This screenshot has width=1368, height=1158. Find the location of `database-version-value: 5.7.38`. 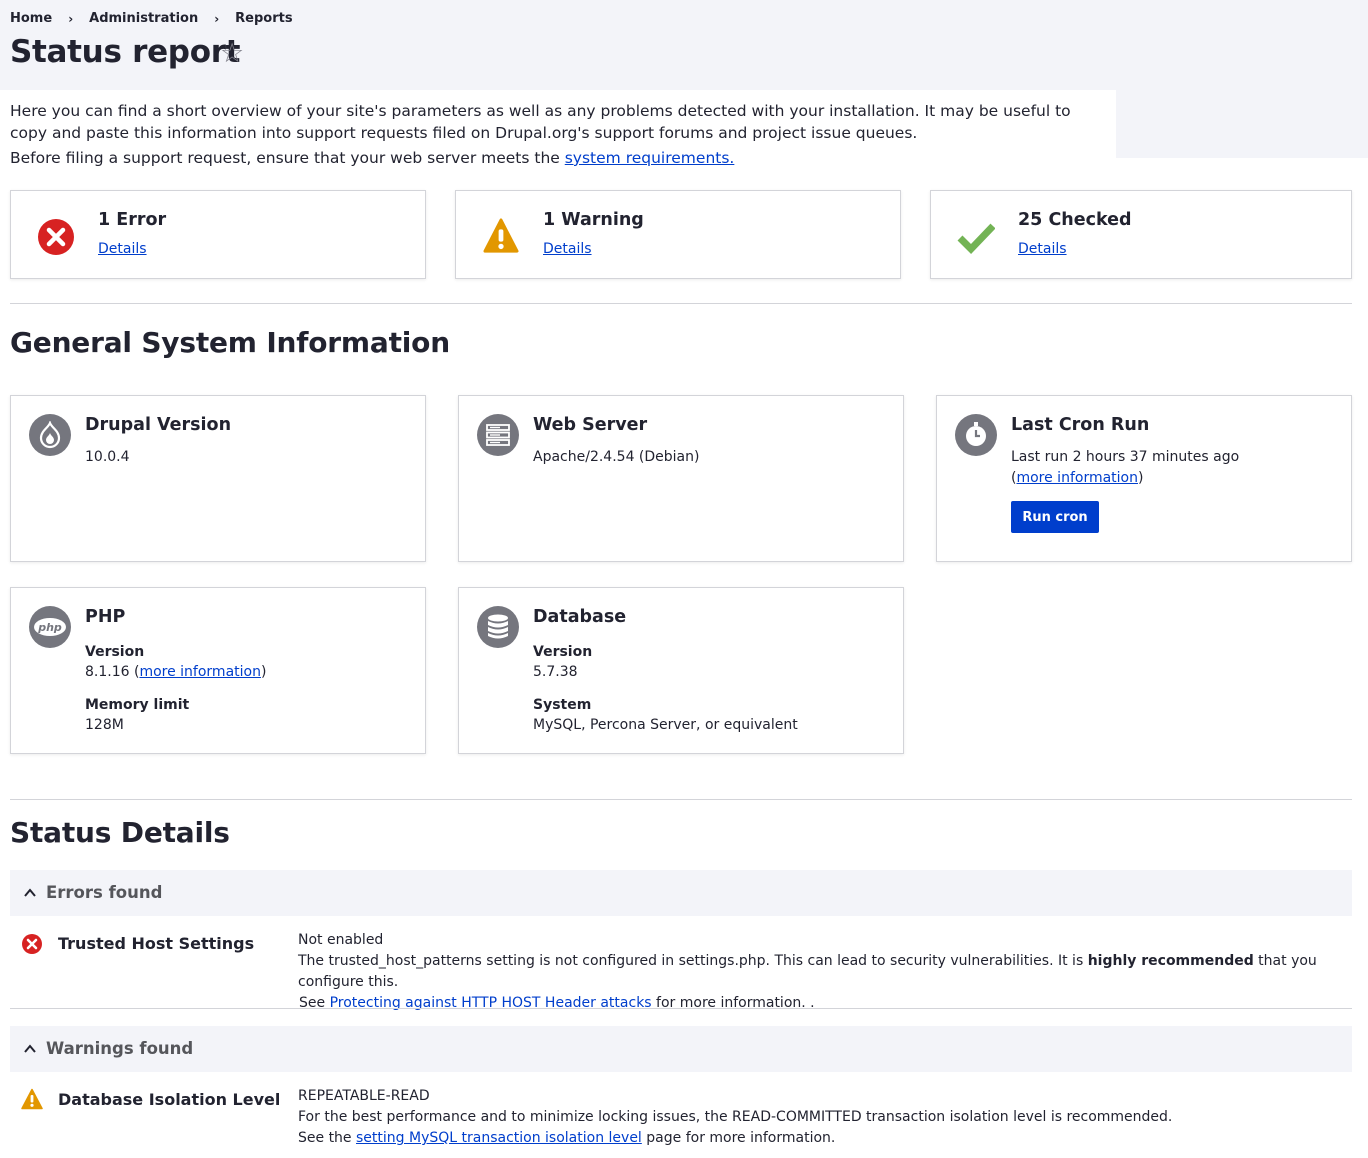

database-version-value: 5.7.38 is located at coordinates (555, 672).